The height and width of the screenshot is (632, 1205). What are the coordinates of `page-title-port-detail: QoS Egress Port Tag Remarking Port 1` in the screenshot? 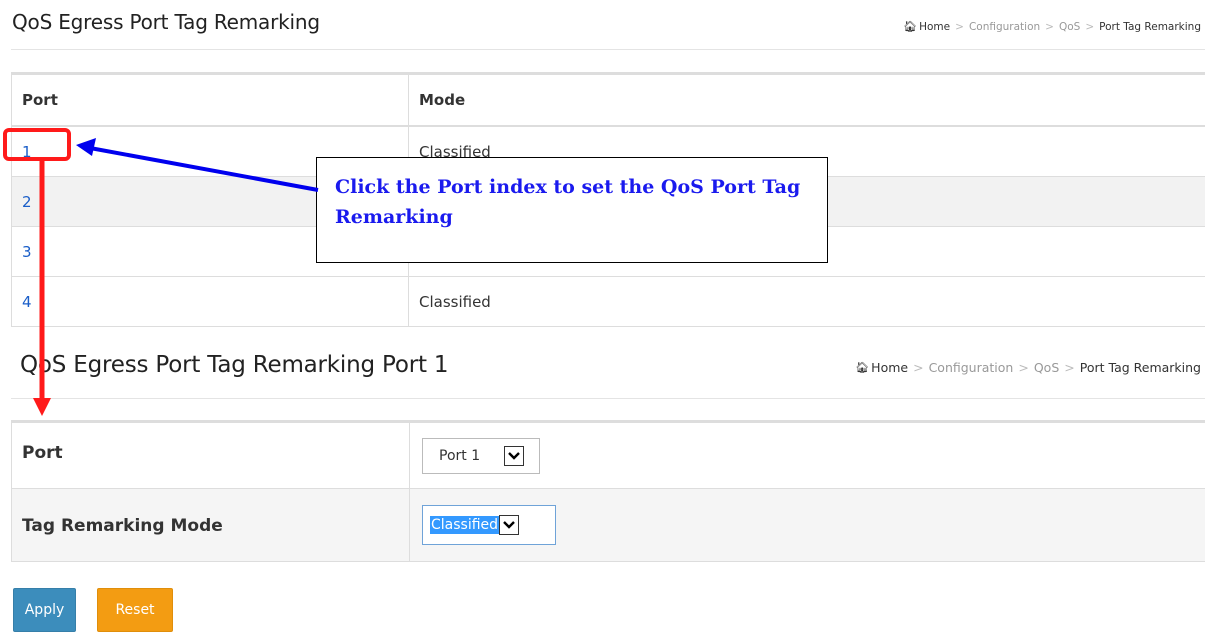 It's located at (234, 365).